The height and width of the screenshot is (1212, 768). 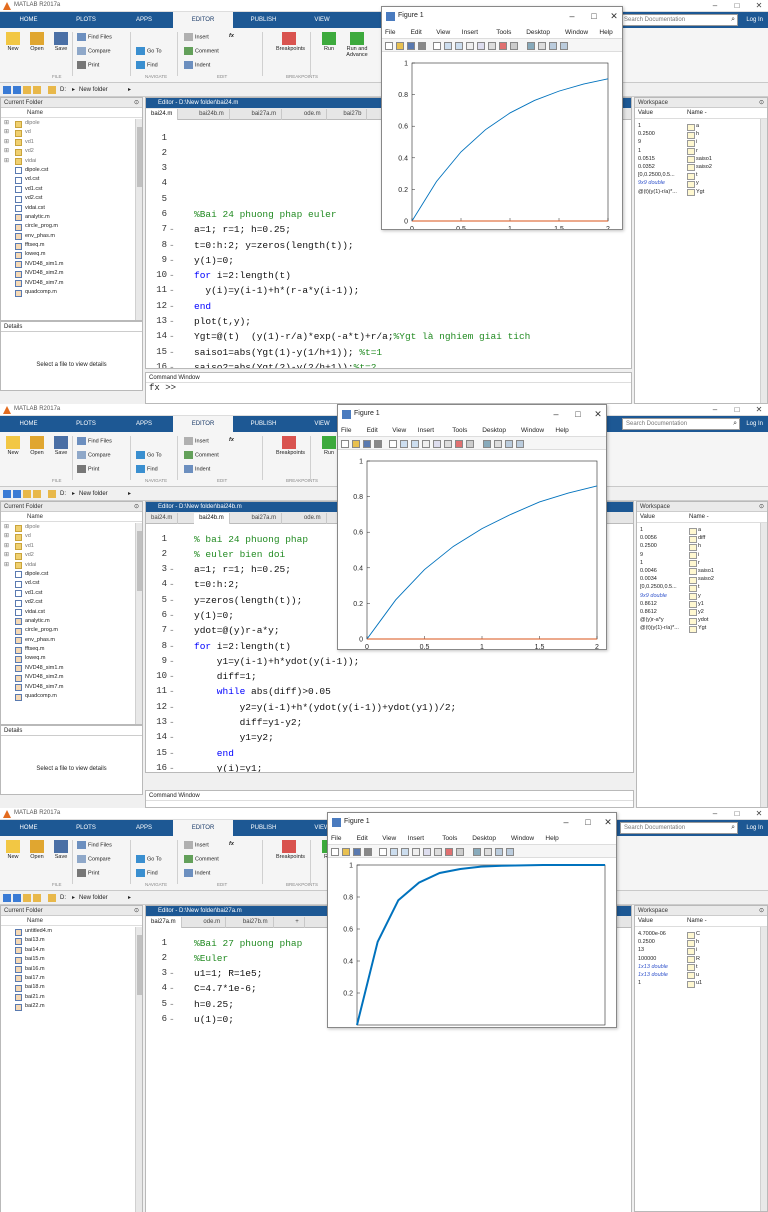 I want to click on code-text: y1=y2;, so click(x=234, y=737).